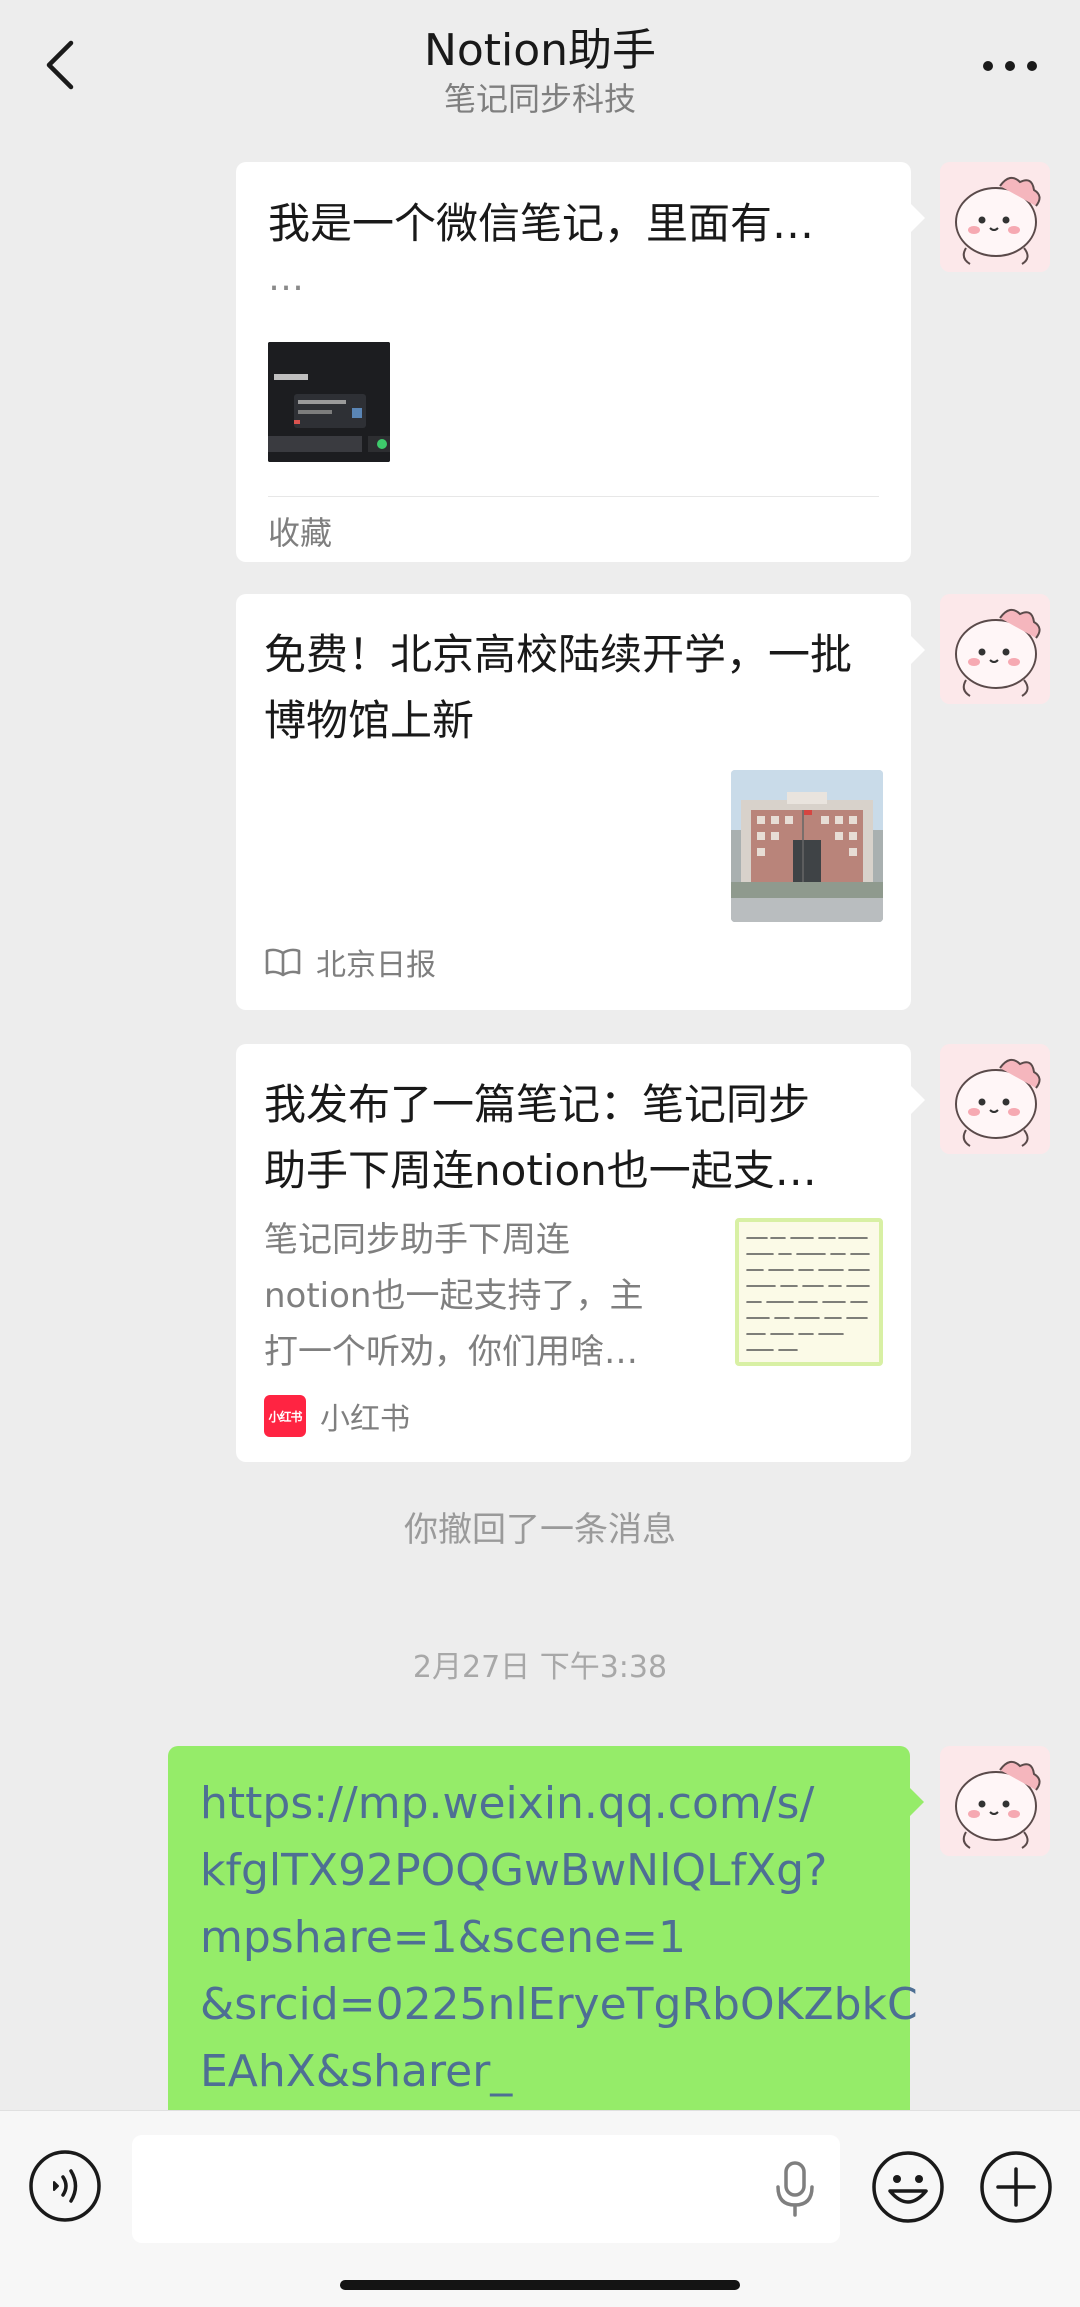 Image resolution: width=1080 pixels, height=2307 pixels. I want to click on screenshot-thumbnail-image, so click(329, 402).